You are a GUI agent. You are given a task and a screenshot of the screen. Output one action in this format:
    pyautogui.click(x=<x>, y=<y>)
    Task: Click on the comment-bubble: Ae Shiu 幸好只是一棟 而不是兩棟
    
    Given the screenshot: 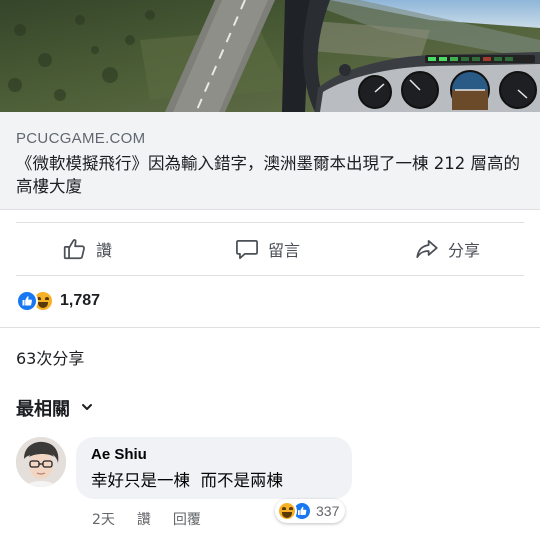 What is the action you would take?
    pyautogui.click(x=214, y=468)
    